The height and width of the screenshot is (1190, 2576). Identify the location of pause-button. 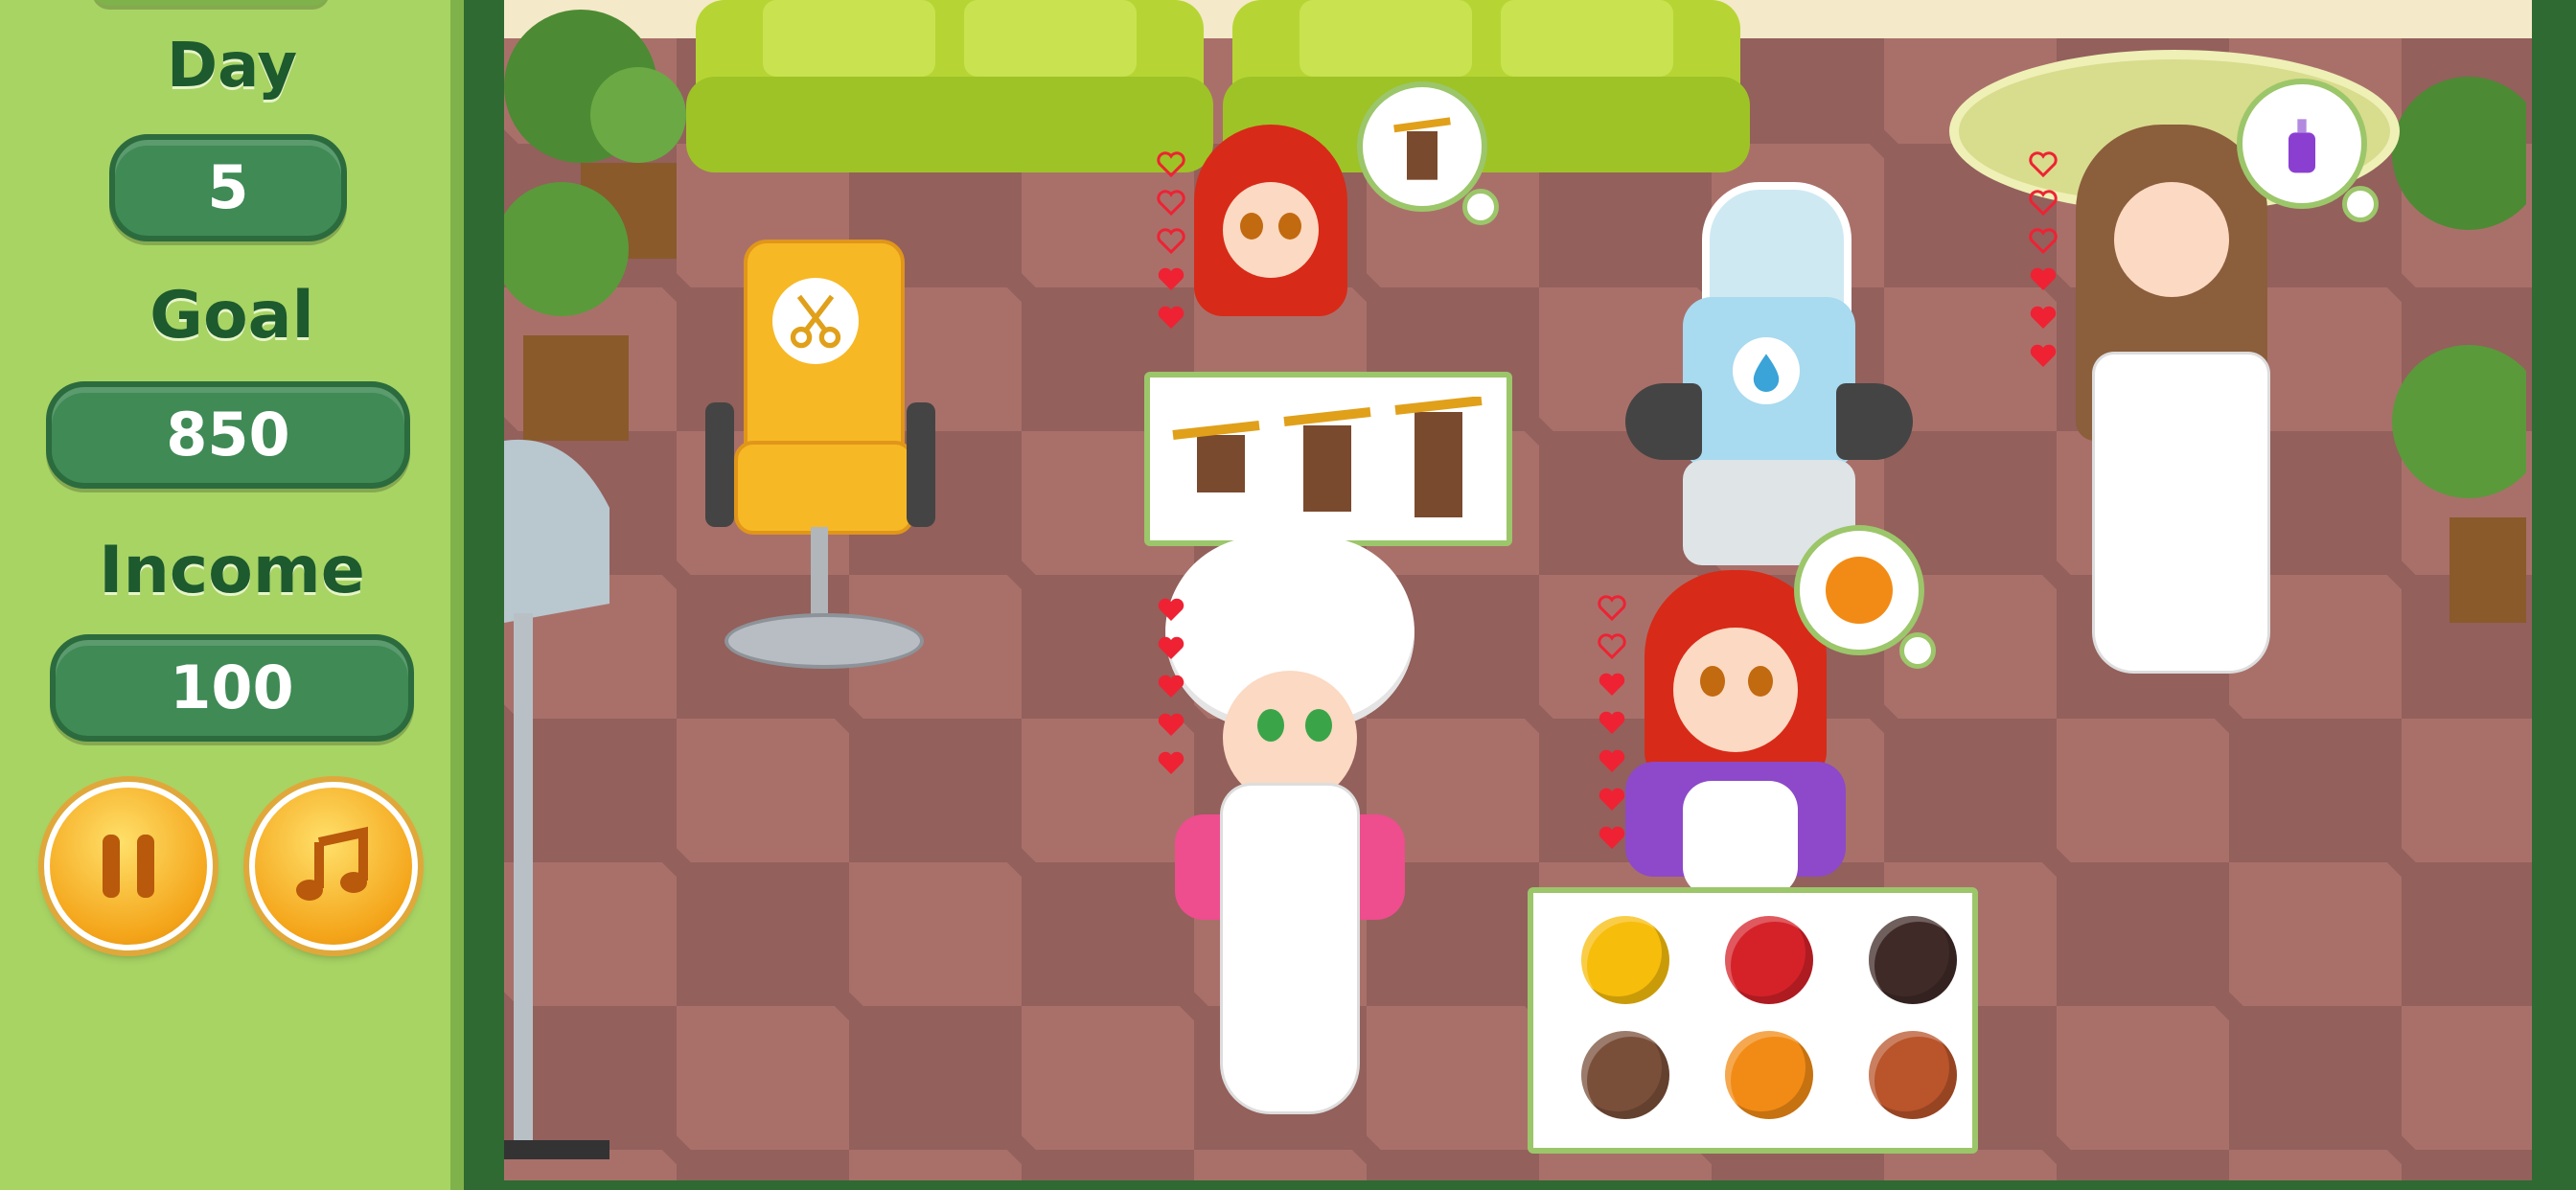
(128, 866).